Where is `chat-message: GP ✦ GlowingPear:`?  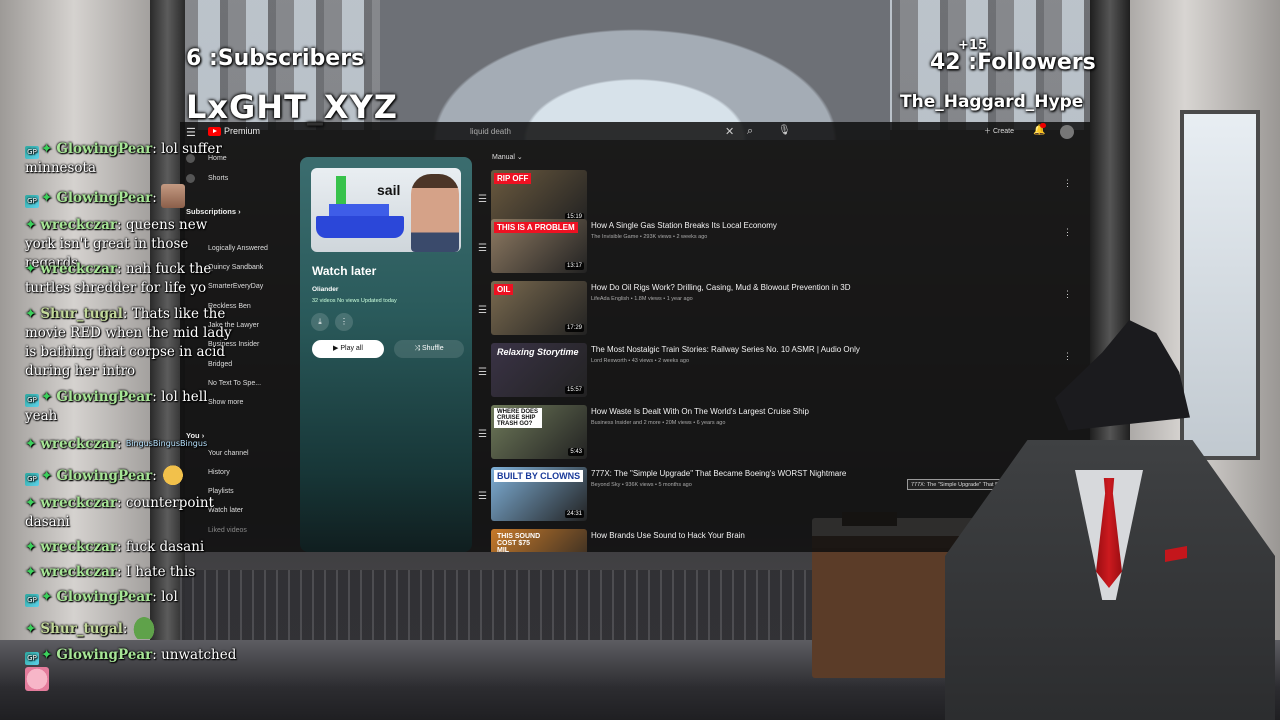 chat-message: GP ✦ GlowingPear: is located at coordinates (132, 196).